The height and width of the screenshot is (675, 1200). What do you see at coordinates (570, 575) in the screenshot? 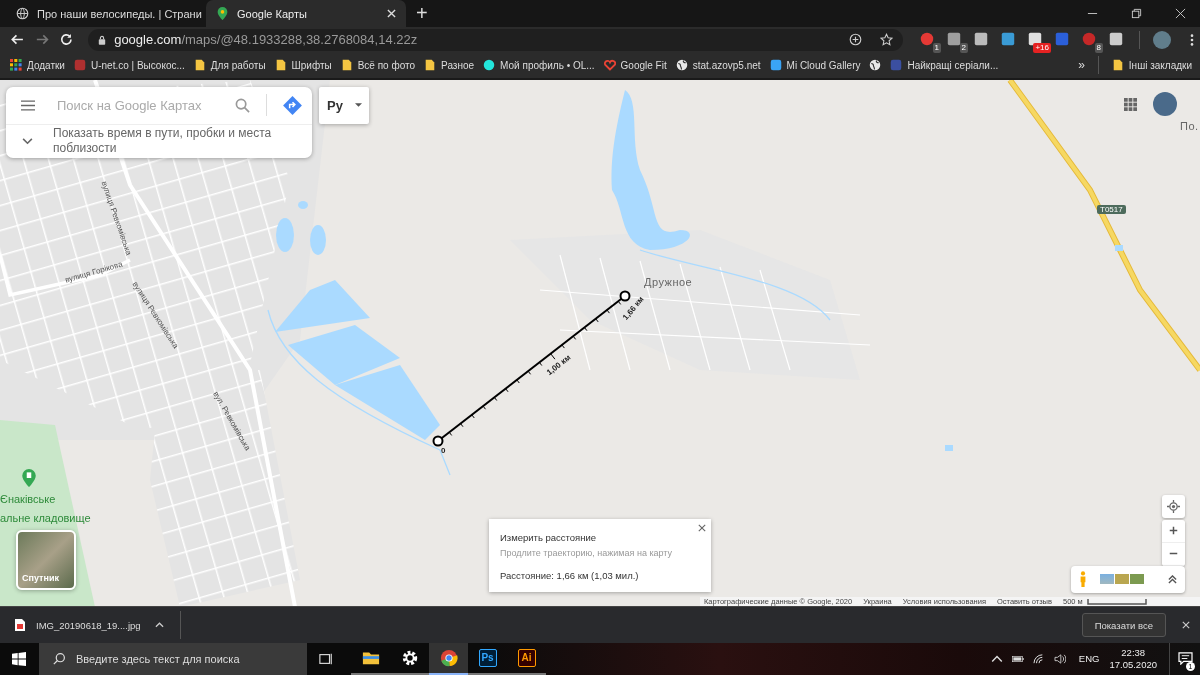
I see `distance-text: Расстояние: 1,66 км (1,03 мил.)` at bounding box center [570, 575].